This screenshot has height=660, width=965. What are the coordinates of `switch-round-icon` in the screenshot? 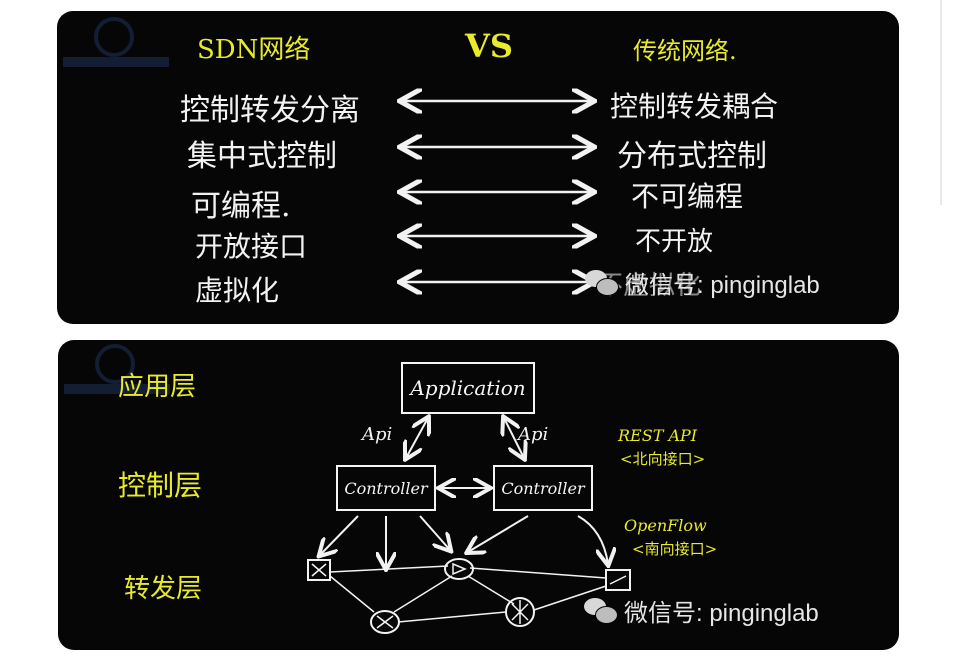 It's located at (459, 569).